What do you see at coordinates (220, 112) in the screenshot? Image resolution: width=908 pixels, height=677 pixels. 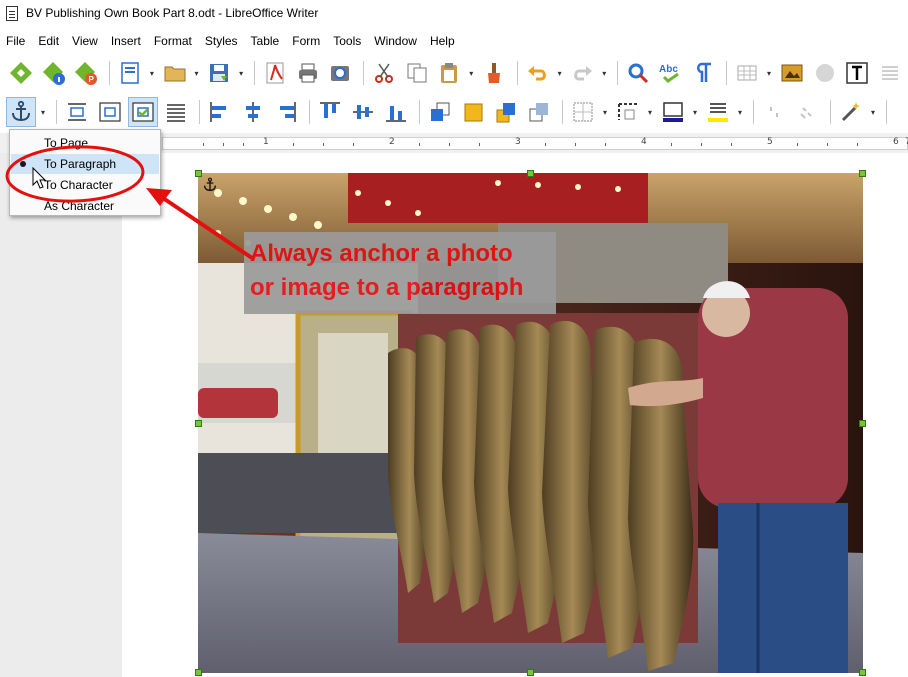 I see `align-left-button` at bounding box center [220, 112].